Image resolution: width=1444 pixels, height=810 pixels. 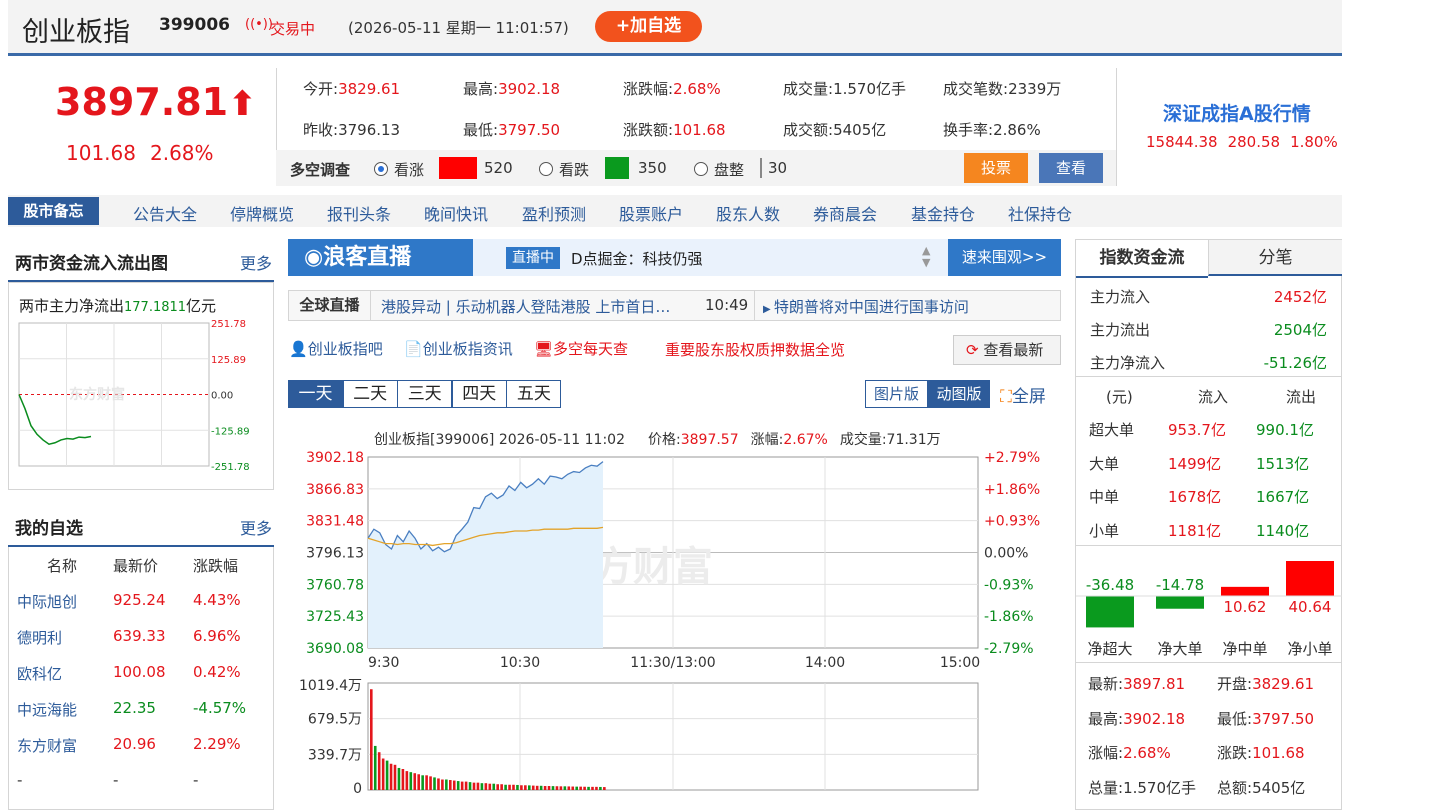 What do you see at coordinates (196, 780) in the screenshot?
I see `watchlist-pct: -` at bounding box center [196, 780].